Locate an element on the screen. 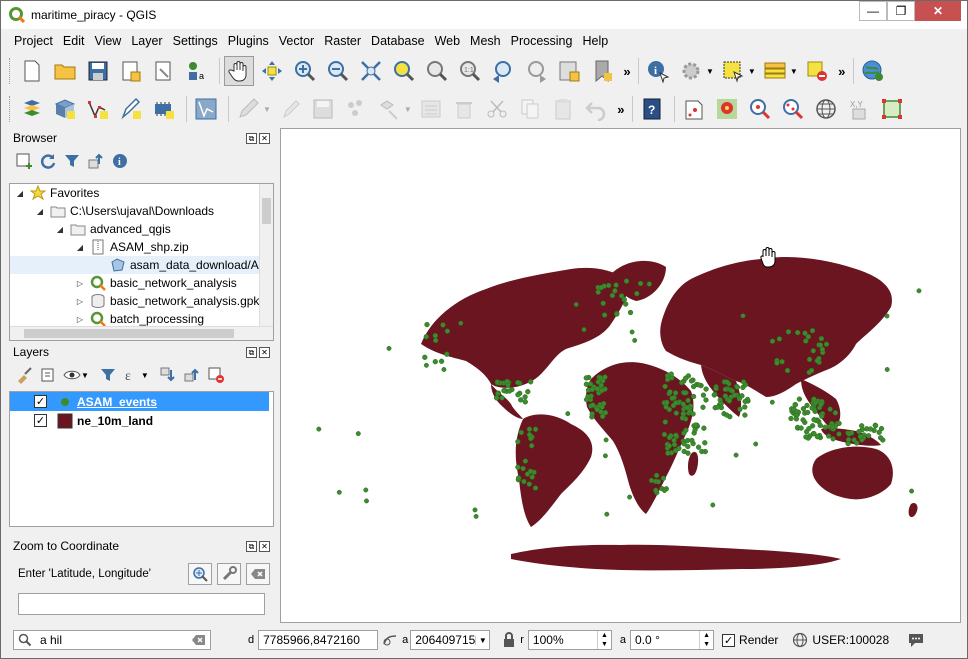 Image resolution: width=968 pixels, height=659 pixels. menu-vector: Vector is located at coordinates (296, 41).